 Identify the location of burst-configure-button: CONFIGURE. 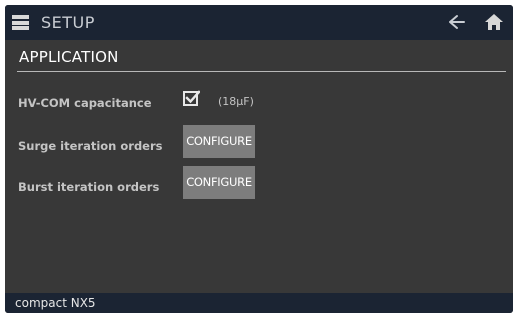
(219, 182).